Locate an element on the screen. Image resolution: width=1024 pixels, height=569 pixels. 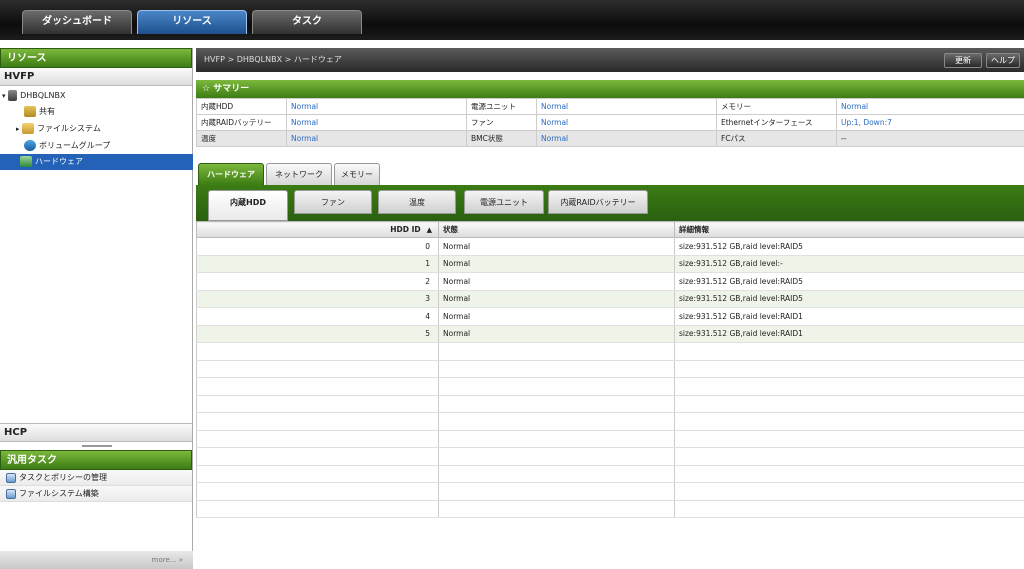
tree-node-server-label: DHBQLNBX is located at coordinates (43, 95).